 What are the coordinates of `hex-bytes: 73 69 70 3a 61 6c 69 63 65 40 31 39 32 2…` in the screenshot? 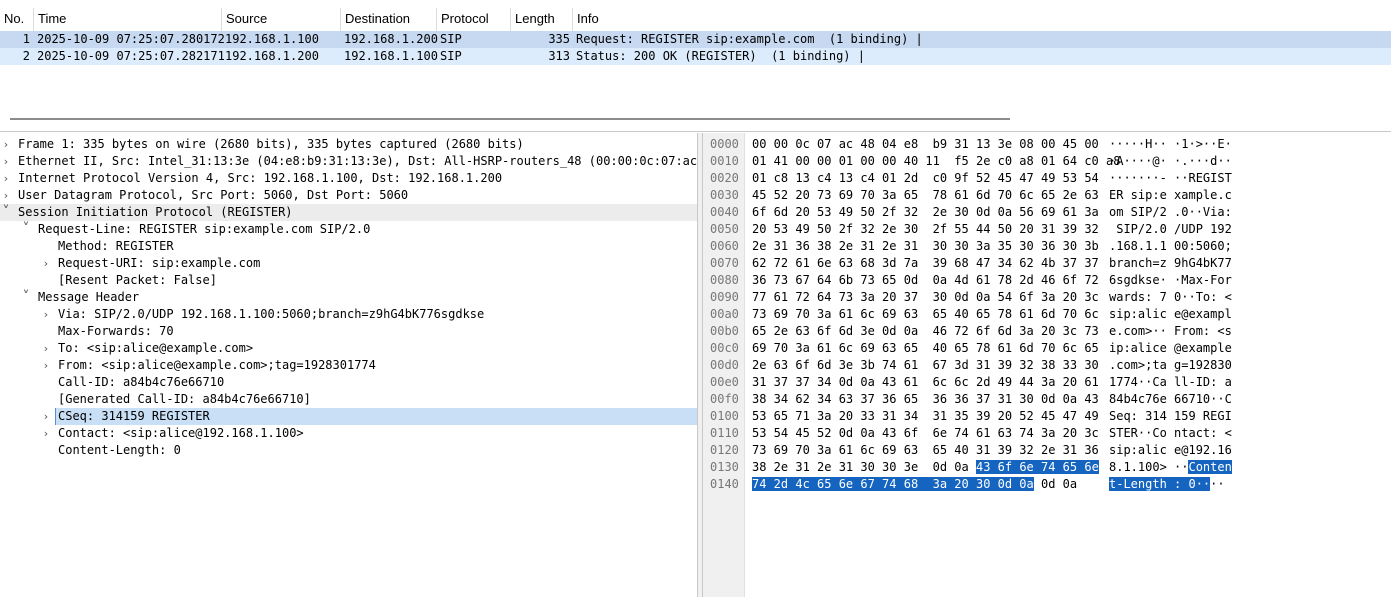 It's located at (925, 450).